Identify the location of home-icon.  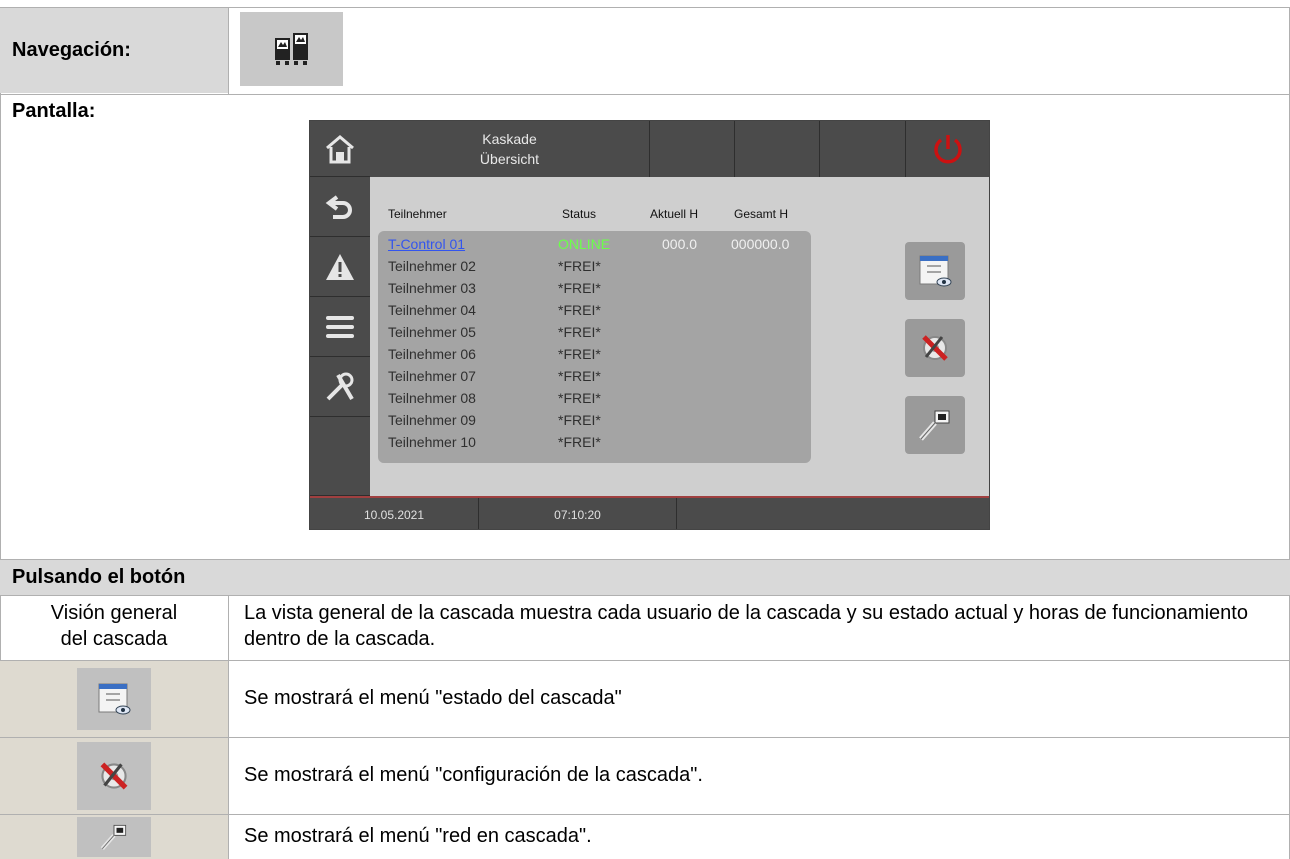
(340, 148).